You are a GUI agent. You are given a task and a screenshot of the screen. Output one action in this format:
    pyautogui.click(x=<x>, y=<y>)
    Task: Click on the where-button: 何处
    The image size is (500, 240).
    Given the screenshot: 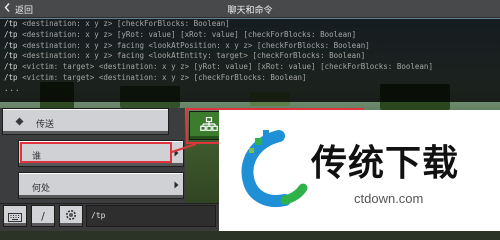 What is the action you would take?
    pyautogui.click(x=101, y=185)
    